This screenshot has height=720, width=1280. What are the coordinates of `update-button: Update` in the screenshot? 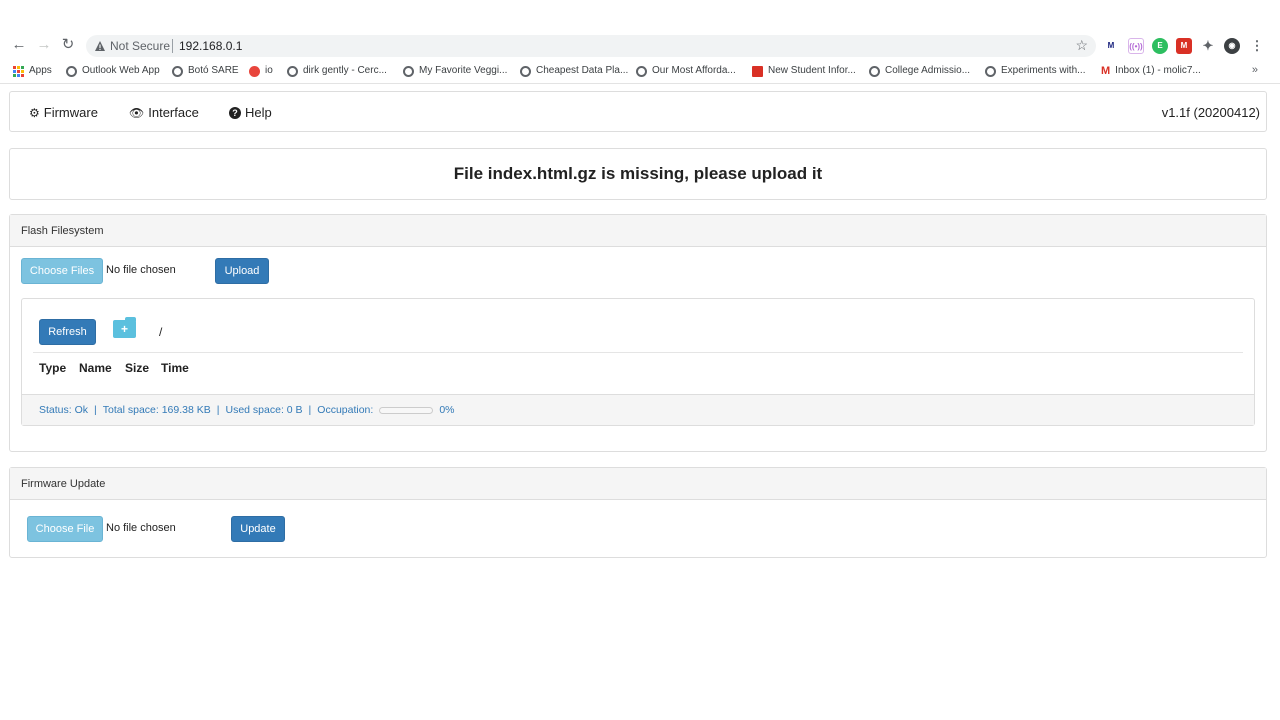 It's located at (258, 529).